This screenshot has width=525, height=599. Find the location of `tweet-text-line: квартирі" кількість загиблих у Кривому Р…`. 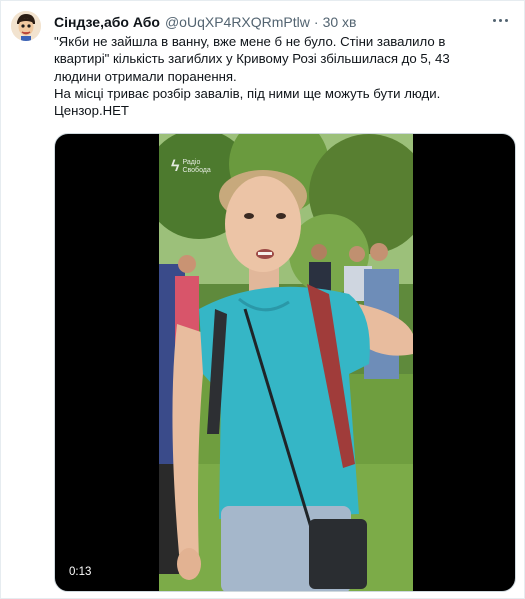

tweet-text-line: квартирі" кількість загиблих у Кривому Р… is located at coordinates (252, 59).